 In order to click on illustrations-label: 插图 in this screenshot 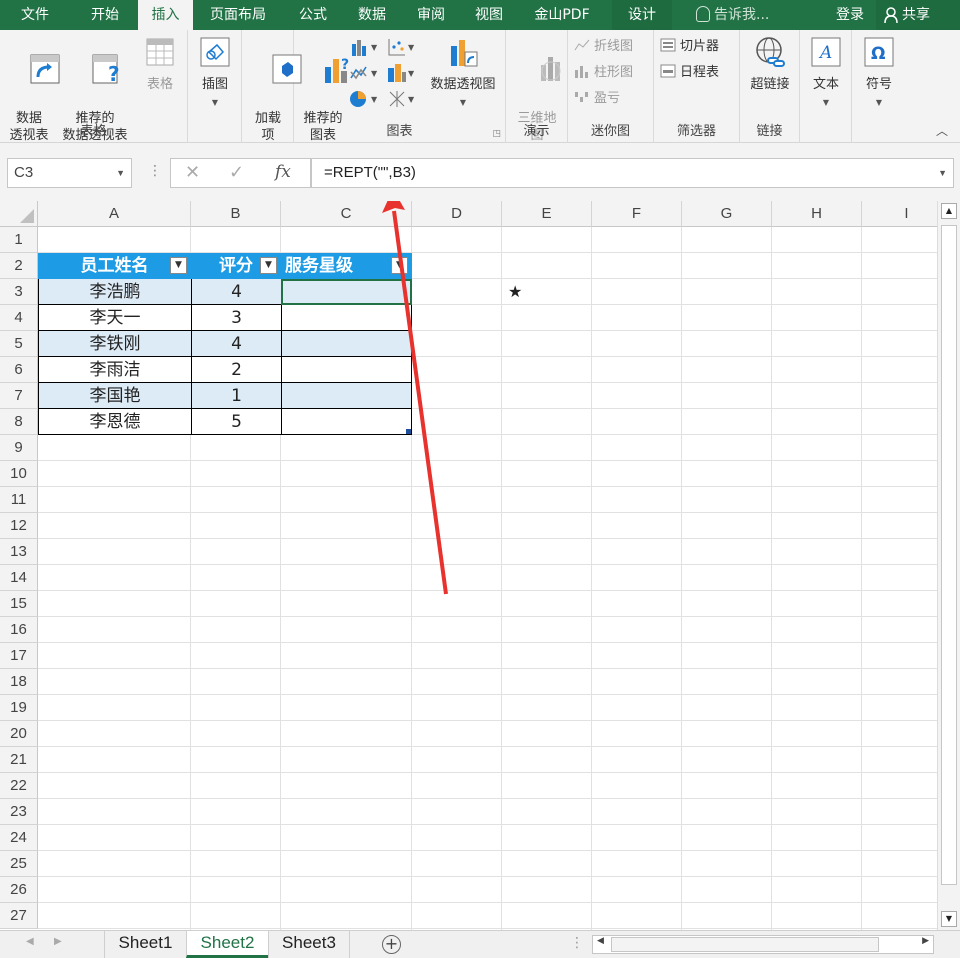, I will do `click(214, 84)`.